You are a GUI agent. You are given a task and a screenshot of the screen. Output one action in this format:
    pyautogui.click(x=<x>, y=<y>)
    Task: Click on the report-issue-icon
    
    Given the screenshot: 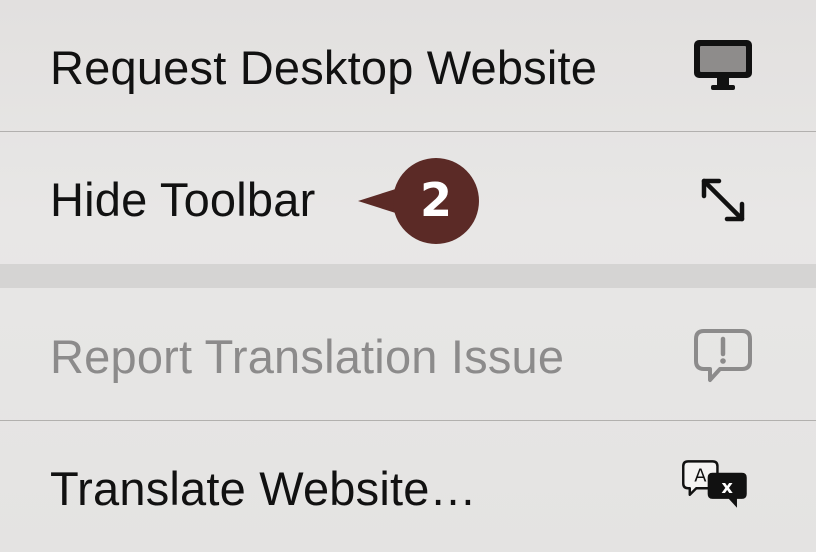 What is the action you would take?
    pyautogui.click(x=723, y=356)
    